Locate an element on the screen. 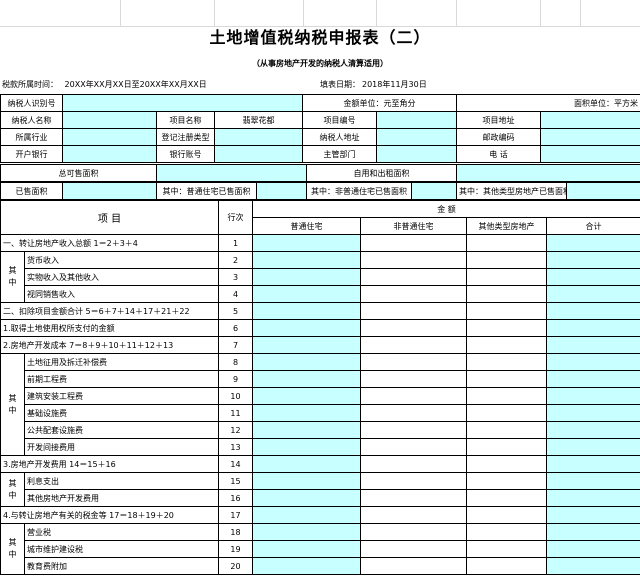 Image resolution: width=640 pixels, height=580 pixels. fill-date-value: 2018年11月30日 is located at coordinates (394, 84).